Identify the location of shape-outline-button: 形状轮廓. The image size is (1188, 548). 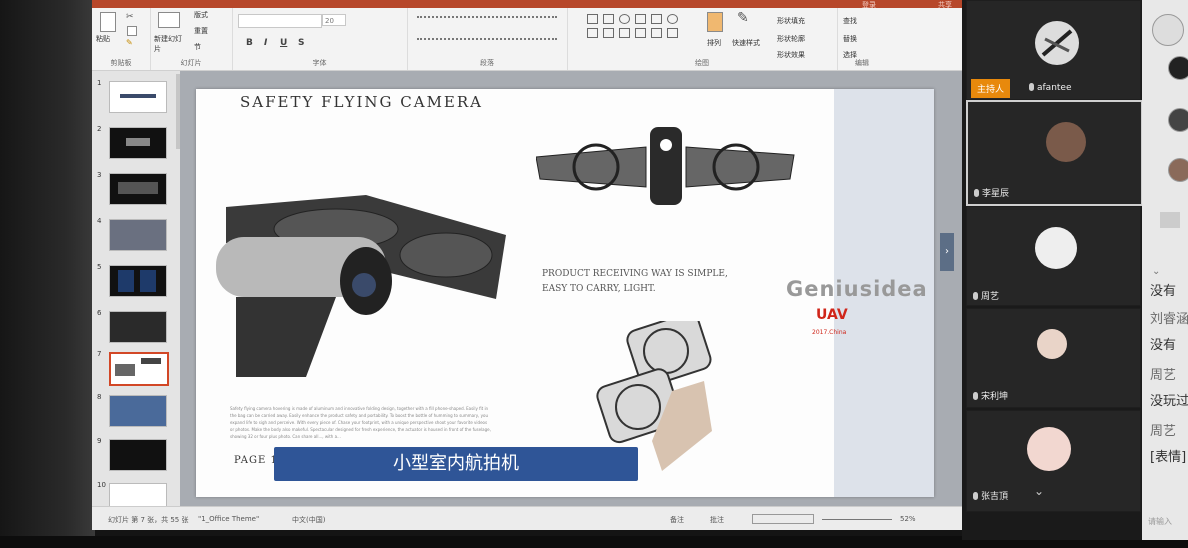
(791, 39).